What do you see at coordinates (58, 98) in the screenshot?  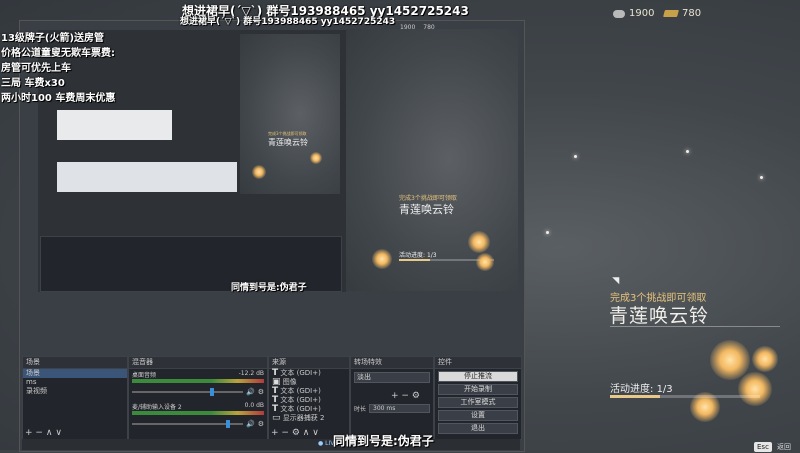 I see `note-line: 两小时100 车费周末优惠` at bounding box center [58, 98].